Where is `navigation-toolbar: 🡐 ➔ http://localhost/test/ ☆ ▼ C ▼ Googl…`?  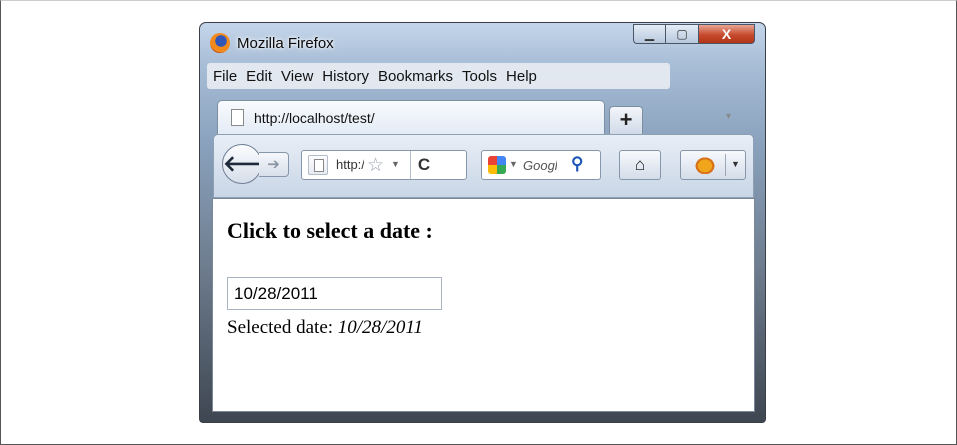 navigation-toolbar: 🡐 ➔ http://localhost/test/ ☆ ▼ C ▼ Googl… is located at coordinates (483, 166).